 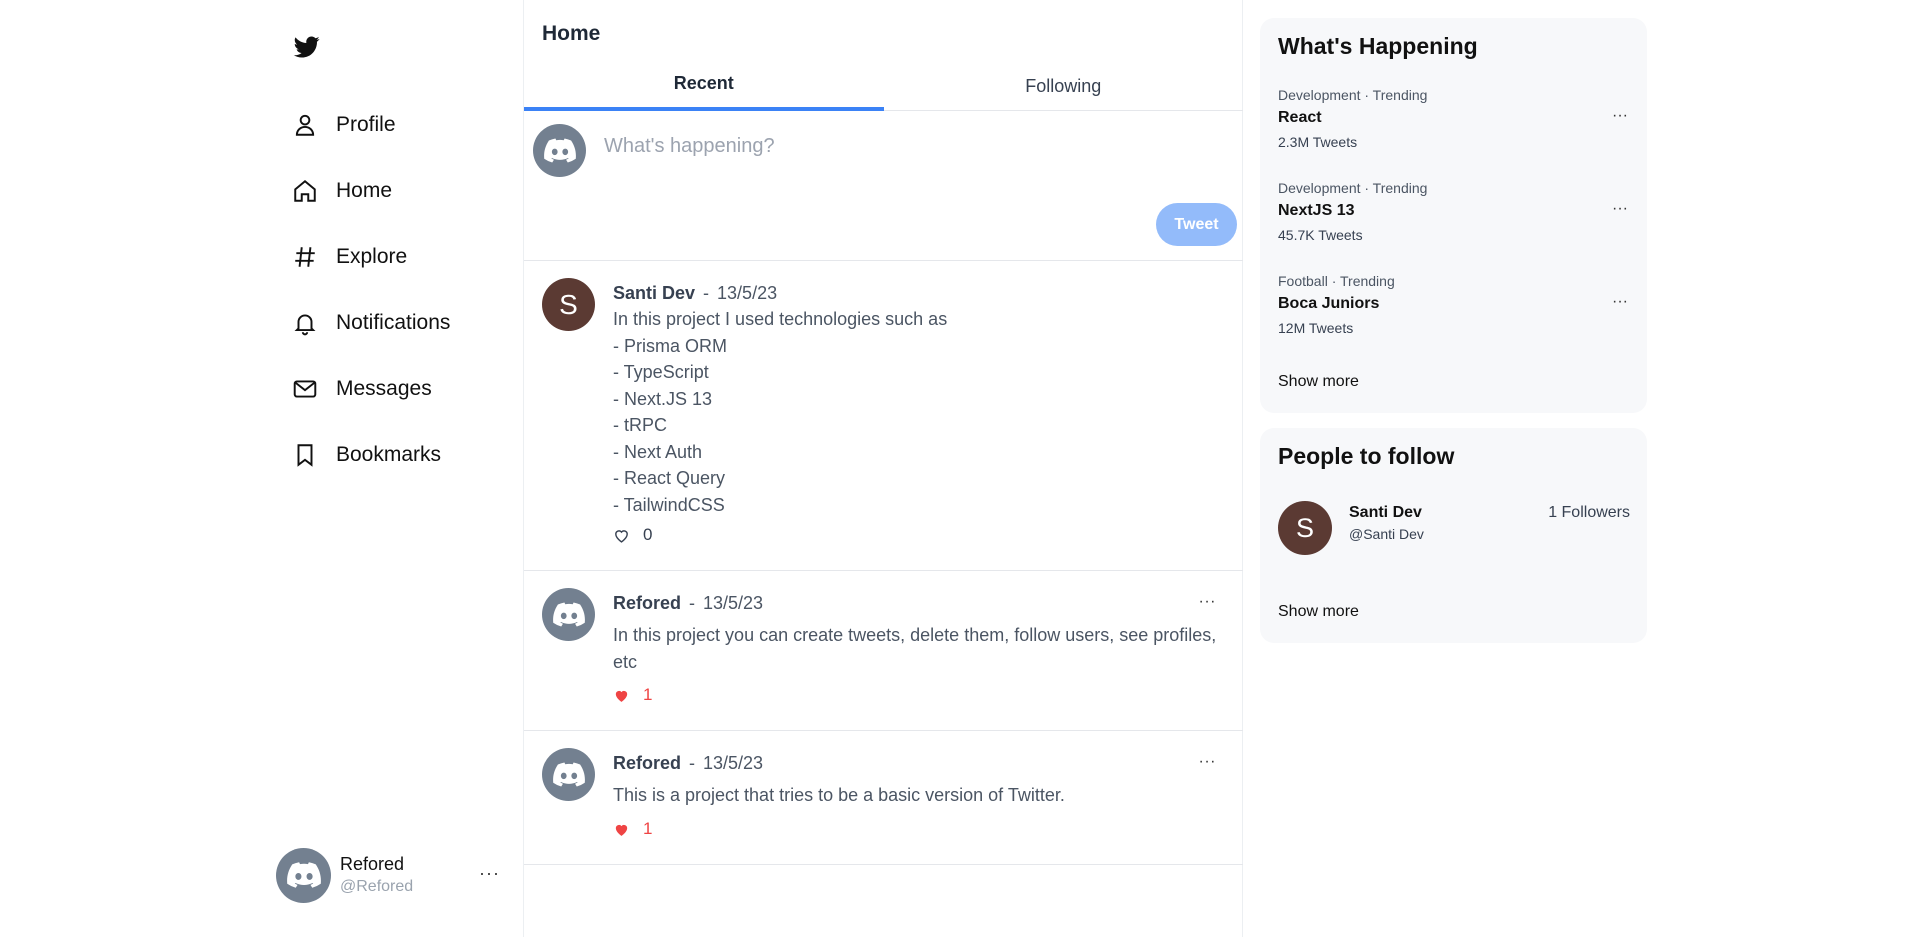 What do you see at coordinates (670, 345) in the screenshot?
I see `tweet-line: - Prisma ORM` at bounding box center [670, 345].